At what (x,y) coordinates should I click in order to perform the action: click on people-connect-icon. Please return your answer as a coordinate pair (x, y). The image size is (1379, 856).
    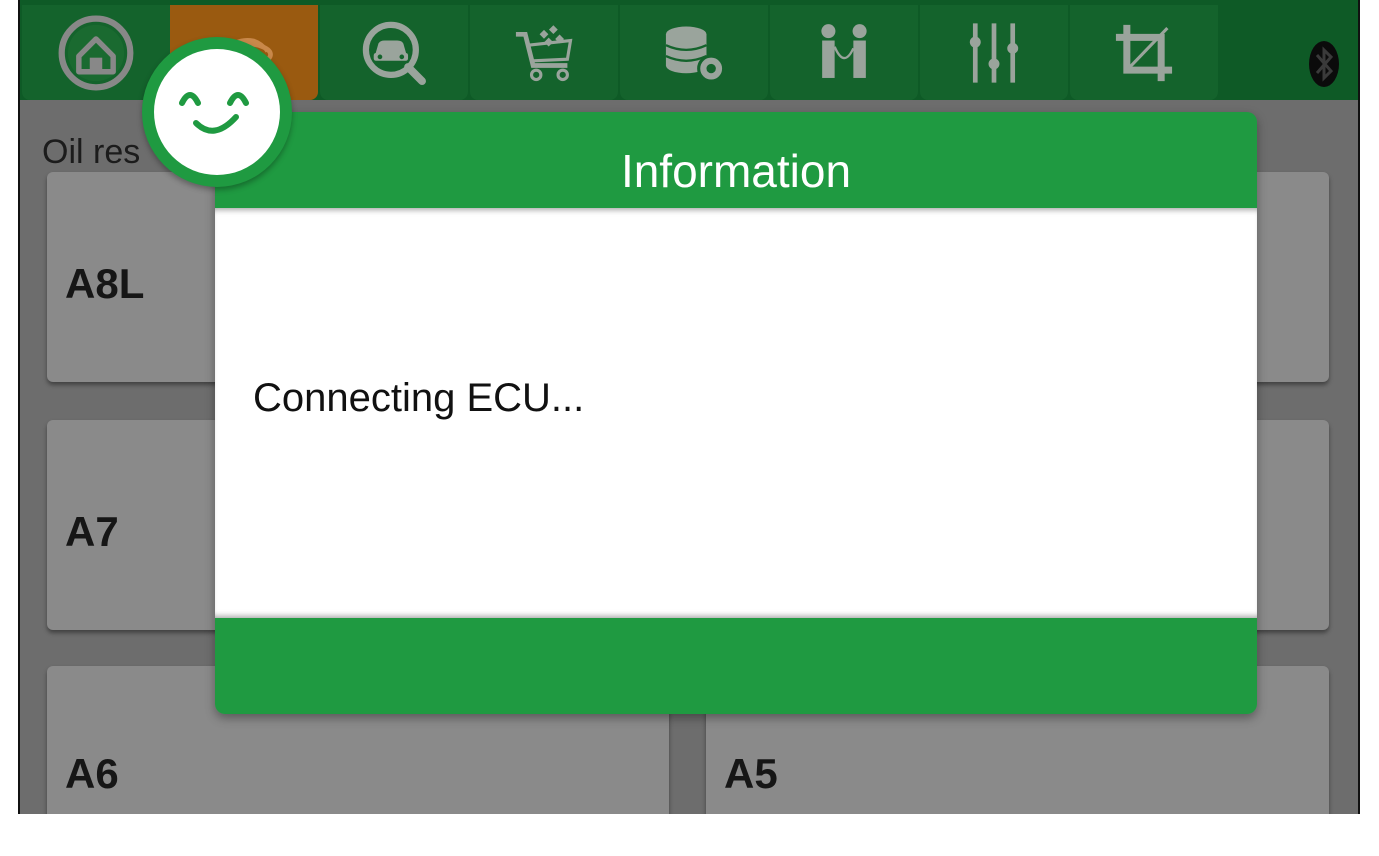
    Looking at the image, I should click on (844, 50).